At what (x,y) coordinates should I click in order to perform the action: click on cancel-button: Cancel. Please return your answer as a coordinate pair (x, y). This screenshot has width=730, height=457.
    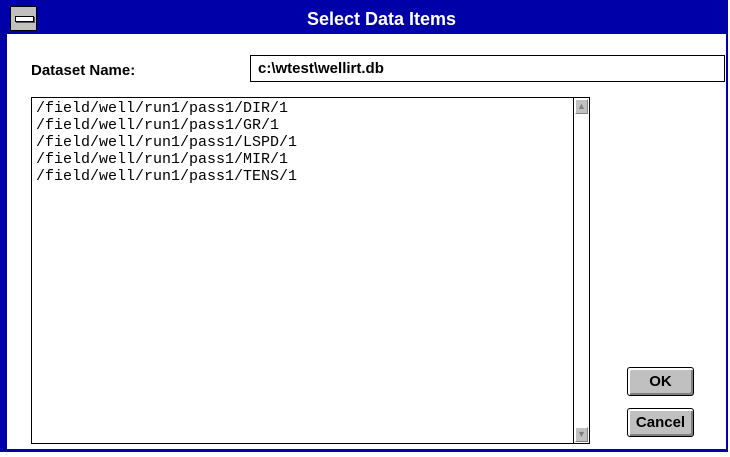
    Looking at the image, I should click on (660, 422).